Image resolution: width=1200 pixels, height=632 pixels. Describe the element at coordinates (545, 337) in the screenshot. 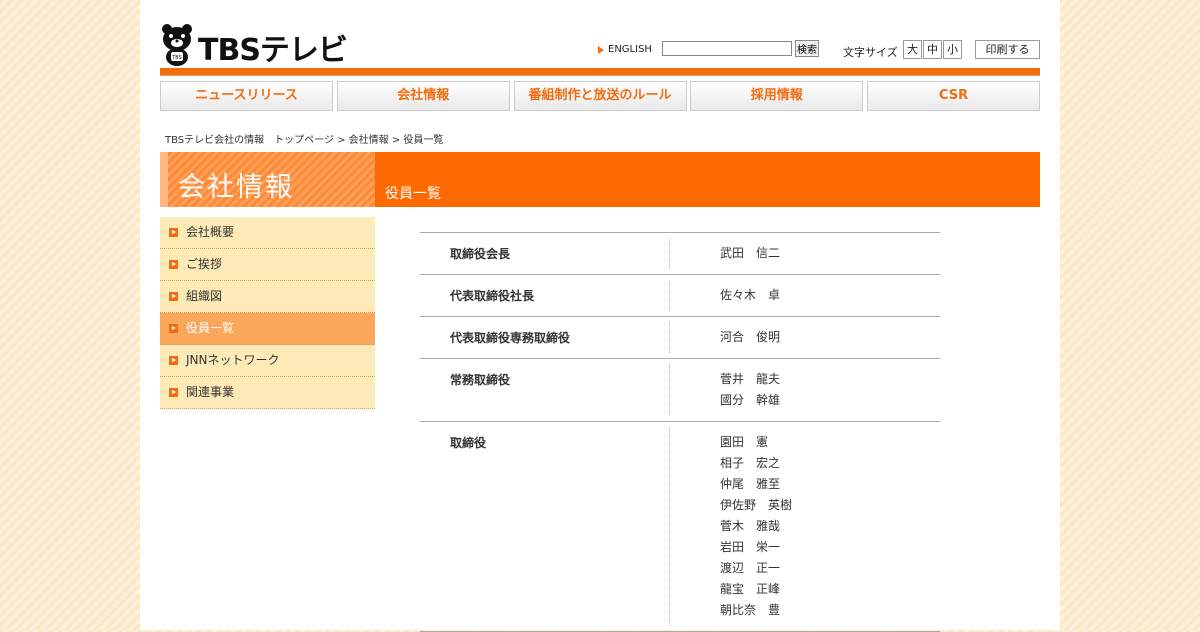

I see `executive-title: 代表取締役専務取締役` at that location.